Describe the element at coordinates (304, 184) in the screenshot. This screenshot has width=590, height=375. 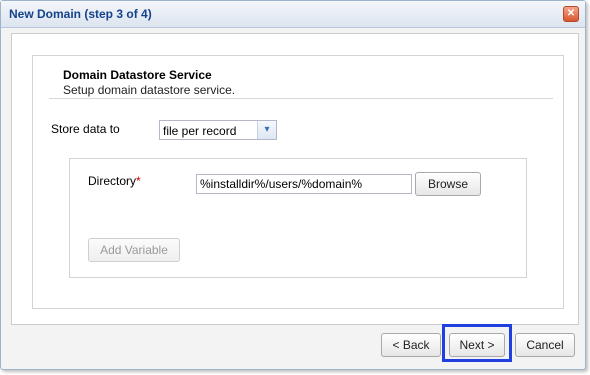
I see `directory-input` at that location.